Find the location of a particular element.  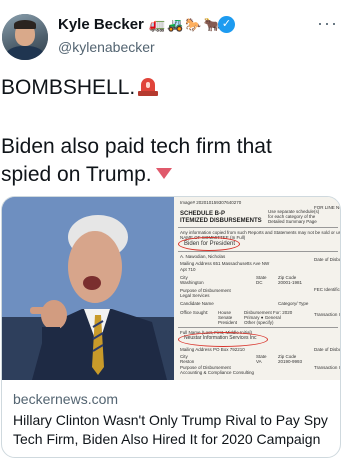

tweet-text-line-1: BOMBSHELL. is located at coordinates (80, 88).